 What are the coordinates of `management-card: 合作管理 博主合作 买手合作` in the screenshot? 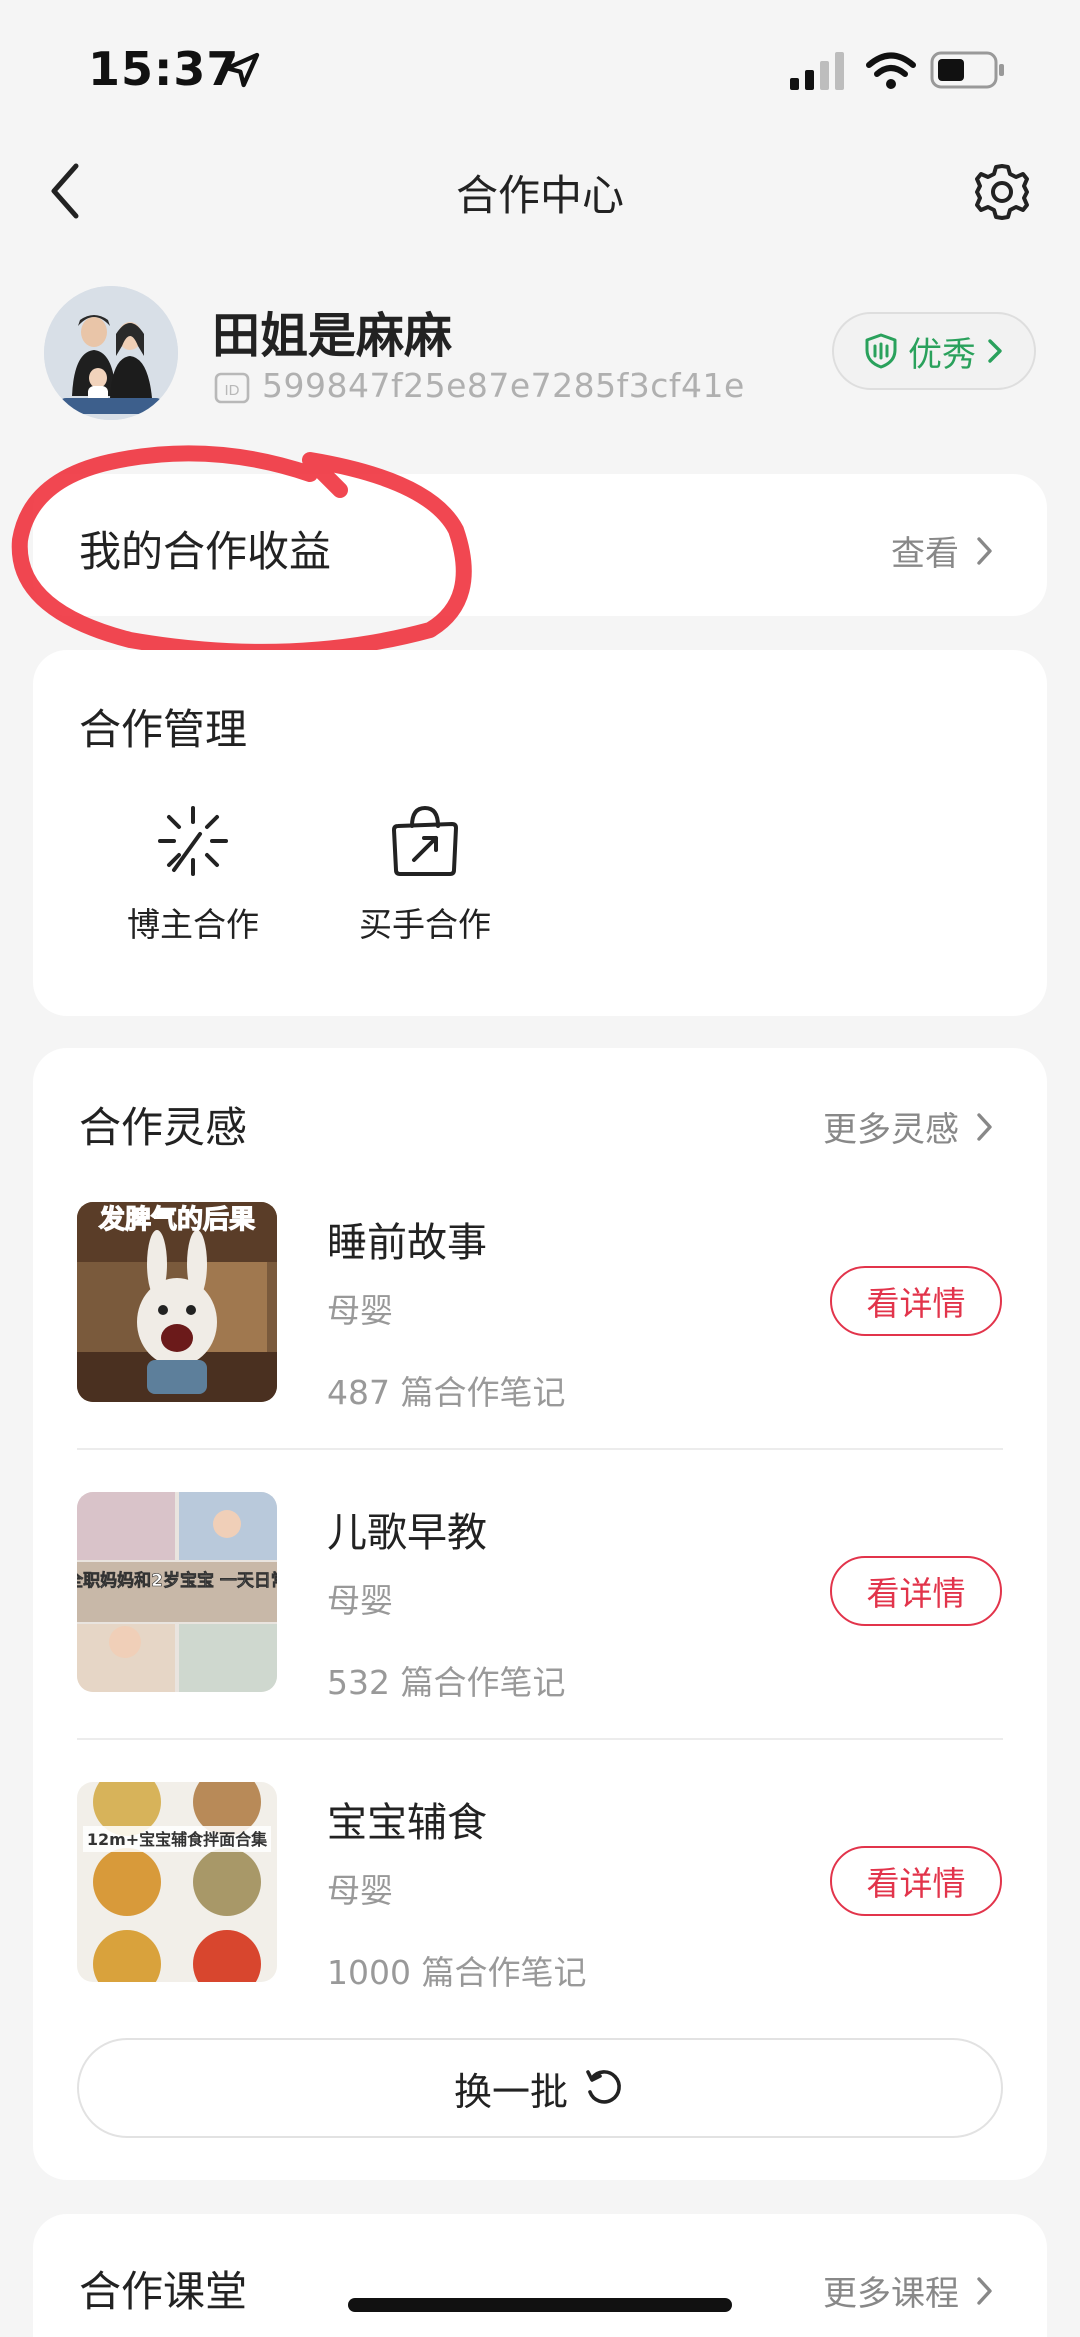 It's located at (540, 833).